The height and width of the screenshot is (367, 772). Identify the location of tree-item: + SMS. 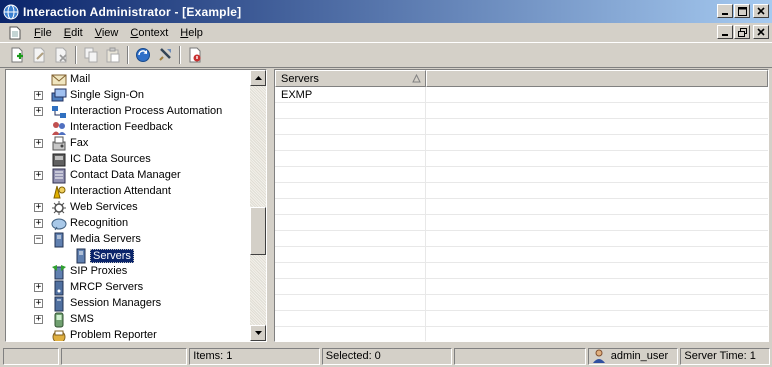
(128, 320).